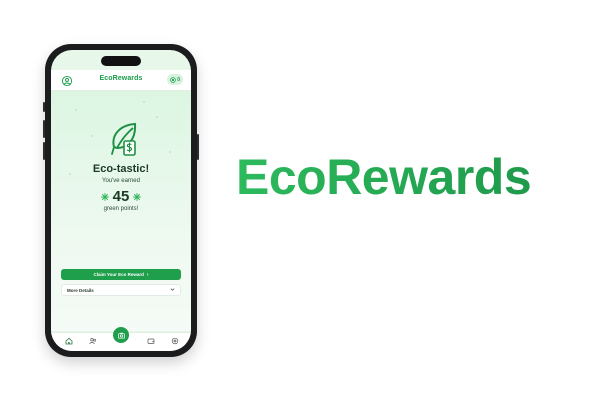 The width and height of the screenshot is (600, 400). Describe the element at coordinates (44, 151) in the screenshot. I see `phone-volume-down` at that location.